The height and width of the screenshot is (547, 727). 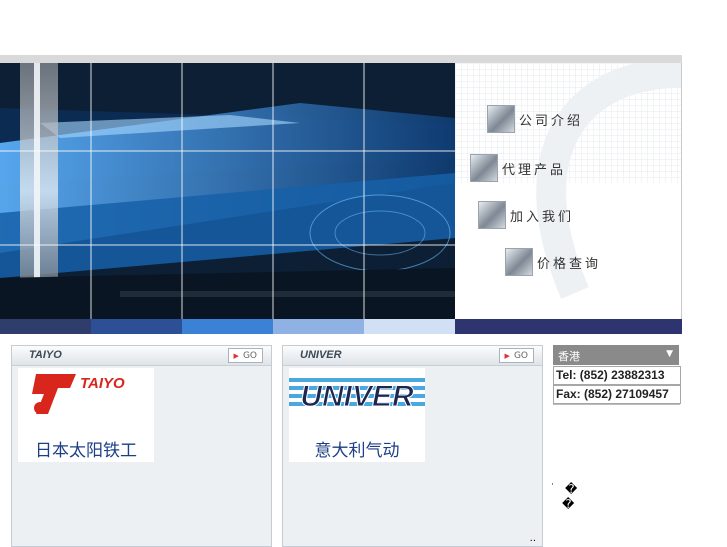 I want to click on brand-name: 意大利气动, so click(x=357, y=451).